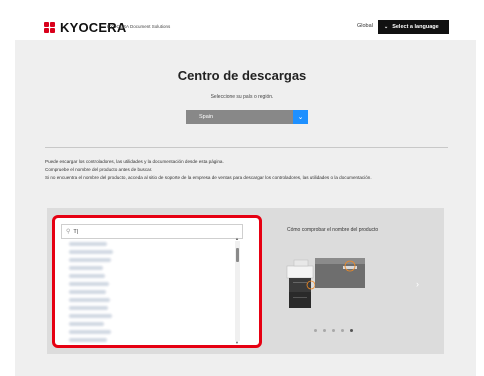 This screenshot has height=376, width=484. What do you see at coordinates (237, 342) in the screenshot?
I see `scroll-down-arrow-icon: ▼` at bounding box center [237, 342].